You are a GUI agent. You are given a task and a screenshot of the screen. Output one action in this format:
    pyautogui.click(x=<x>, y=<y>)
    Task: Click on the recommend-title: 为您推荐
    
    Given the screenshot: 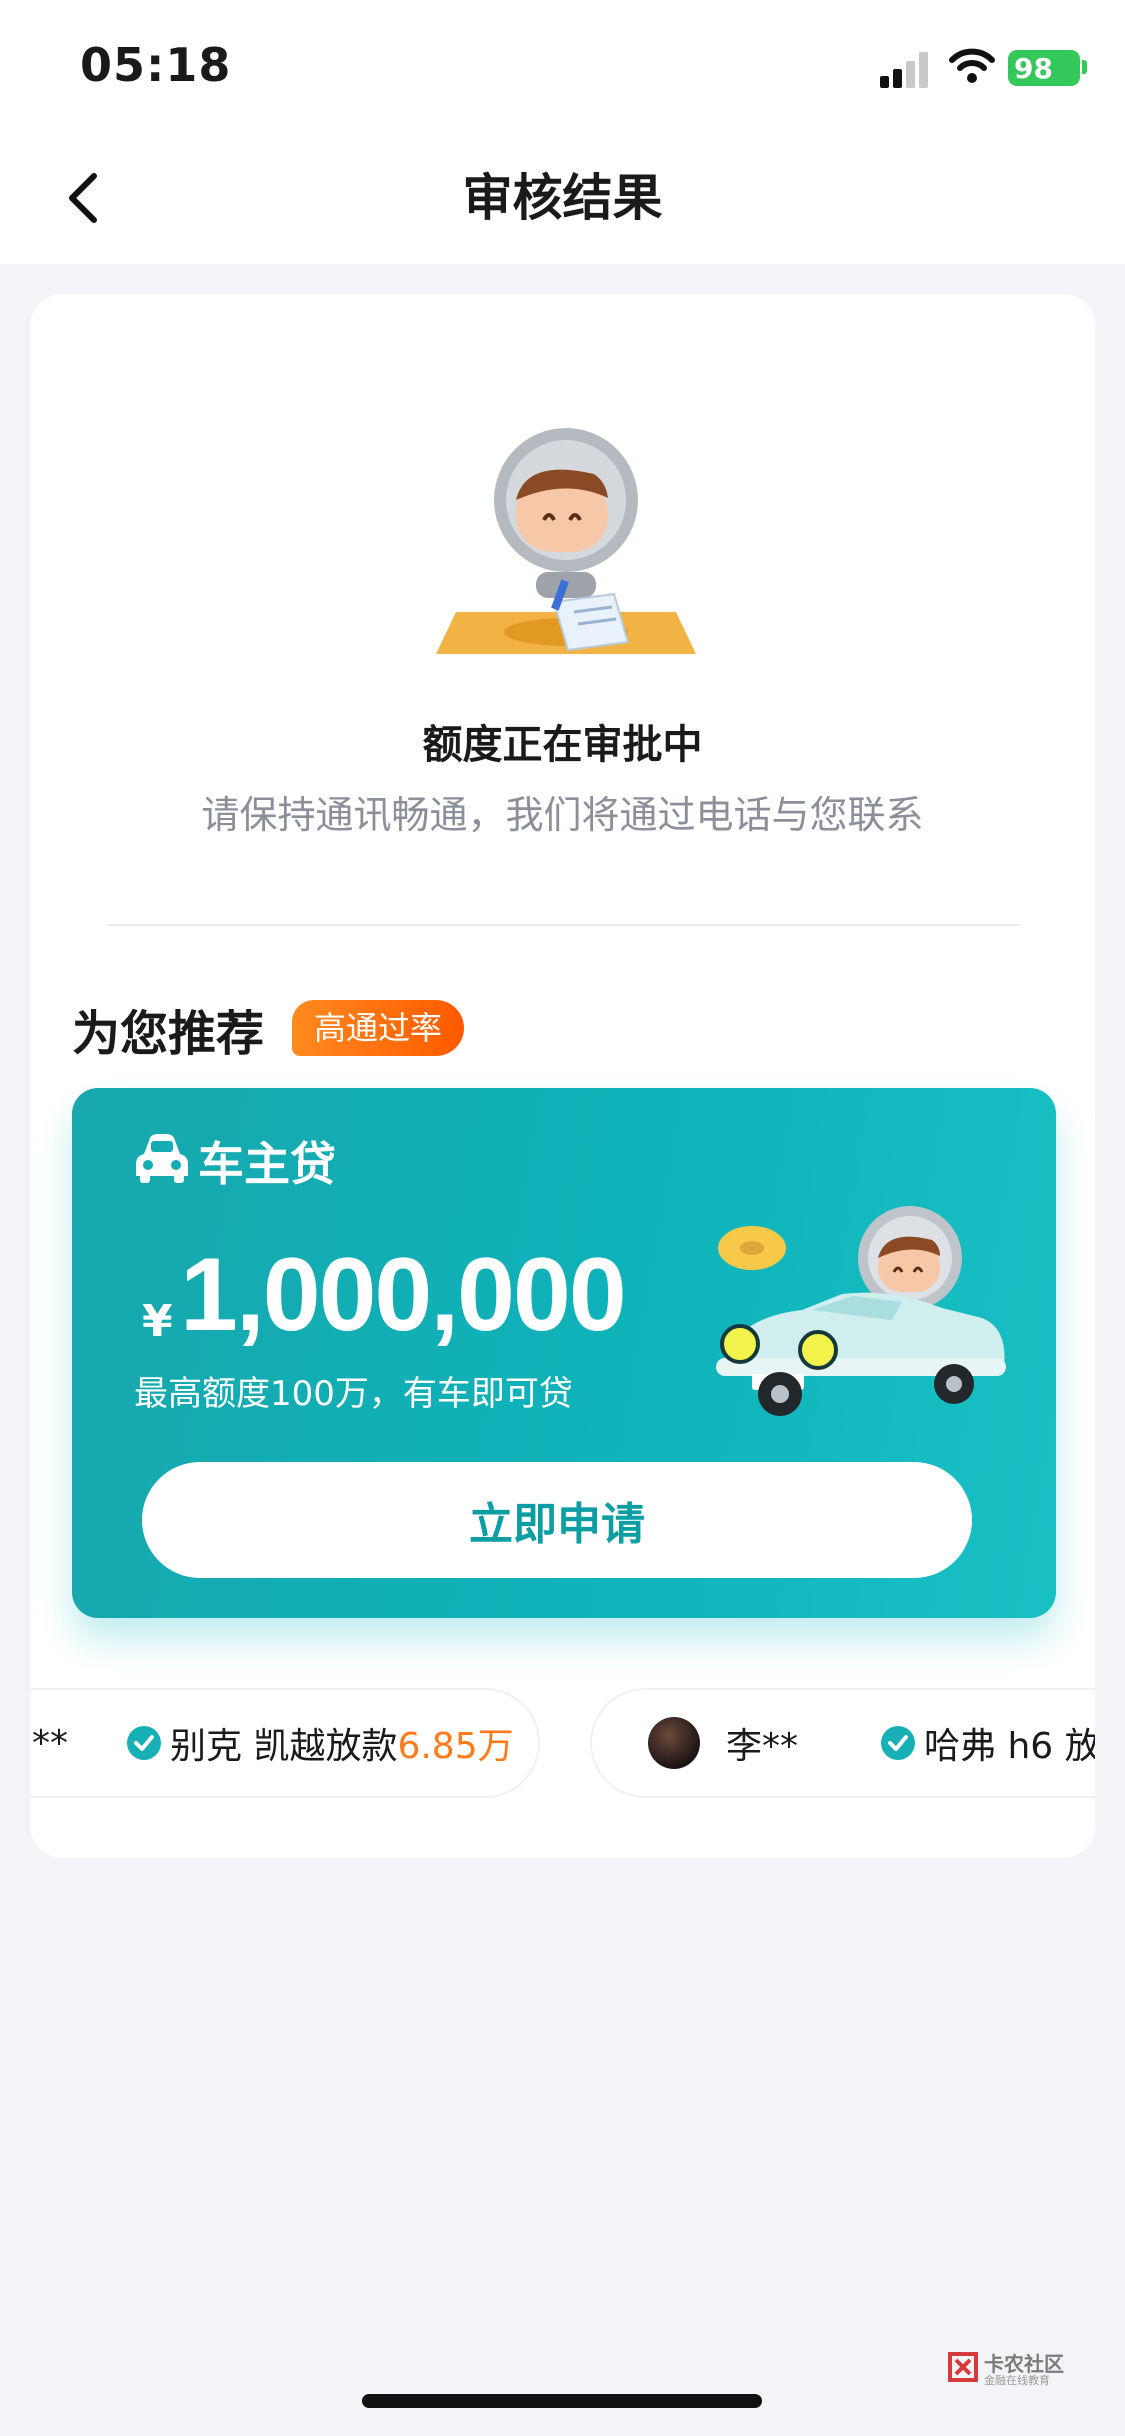 What is the action you would take?
    pyautogui.click(x=168, y=1034)
    